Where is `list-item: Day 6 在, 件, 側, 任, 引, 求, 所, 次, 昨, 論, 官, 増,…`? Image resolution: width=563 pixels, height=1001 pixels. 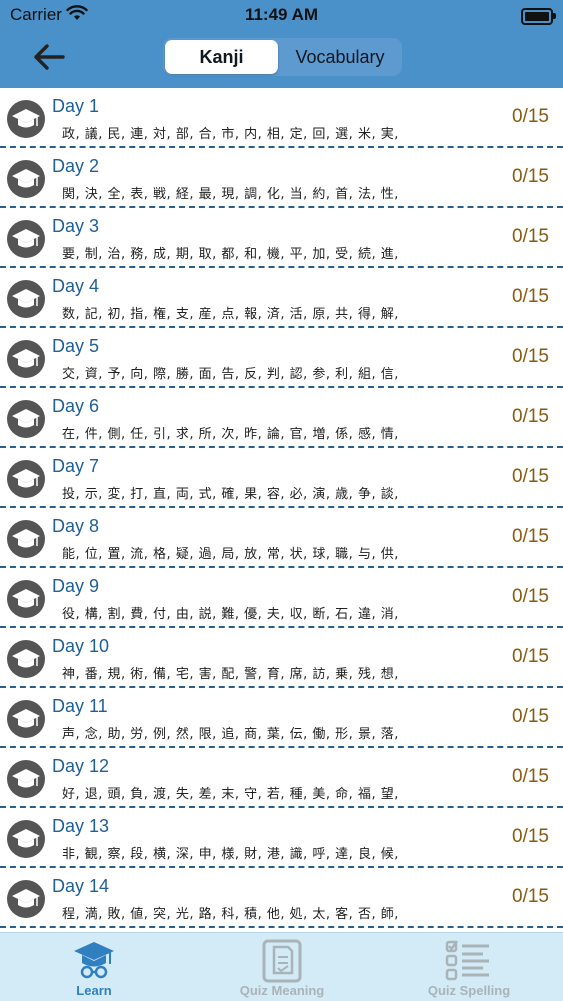 list-item: Day 6 在, 件, 側, 任, 引, 求, 所, 次, 昨, 論, 官, 増,… is located at coordinates (281, 418).